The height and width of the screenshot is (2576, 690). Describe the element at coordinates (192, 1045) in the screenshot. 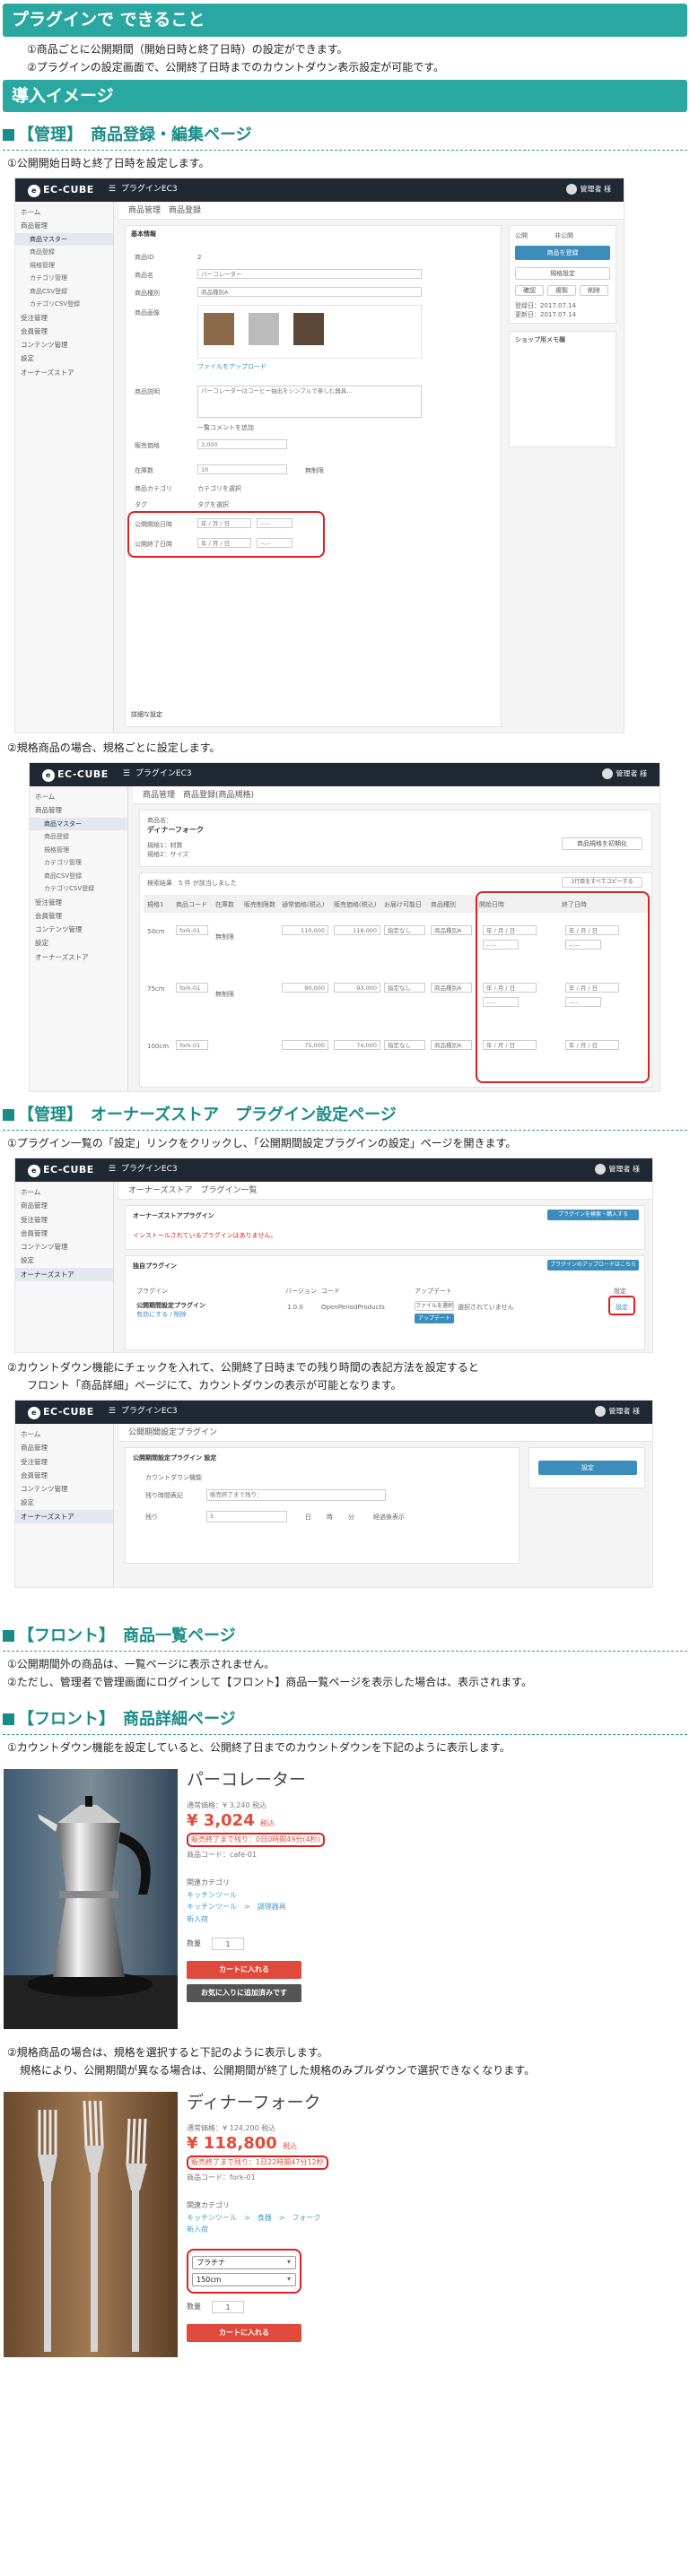

I see `row3-code-input: fork-01` at that location.